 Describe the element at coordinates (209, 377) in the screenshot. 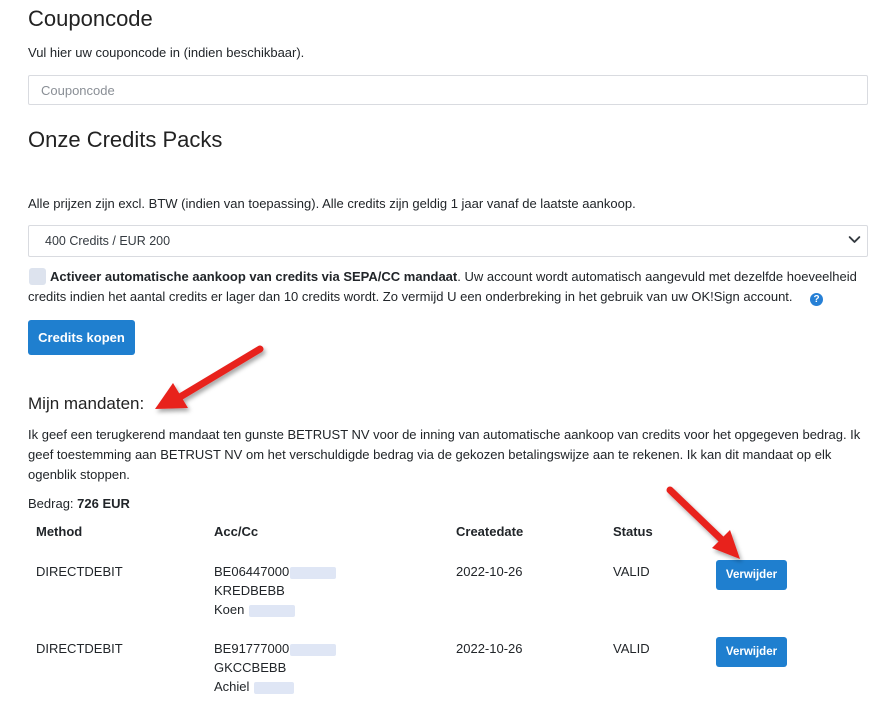

I see `arrow-to-mandates-icon` at that location.